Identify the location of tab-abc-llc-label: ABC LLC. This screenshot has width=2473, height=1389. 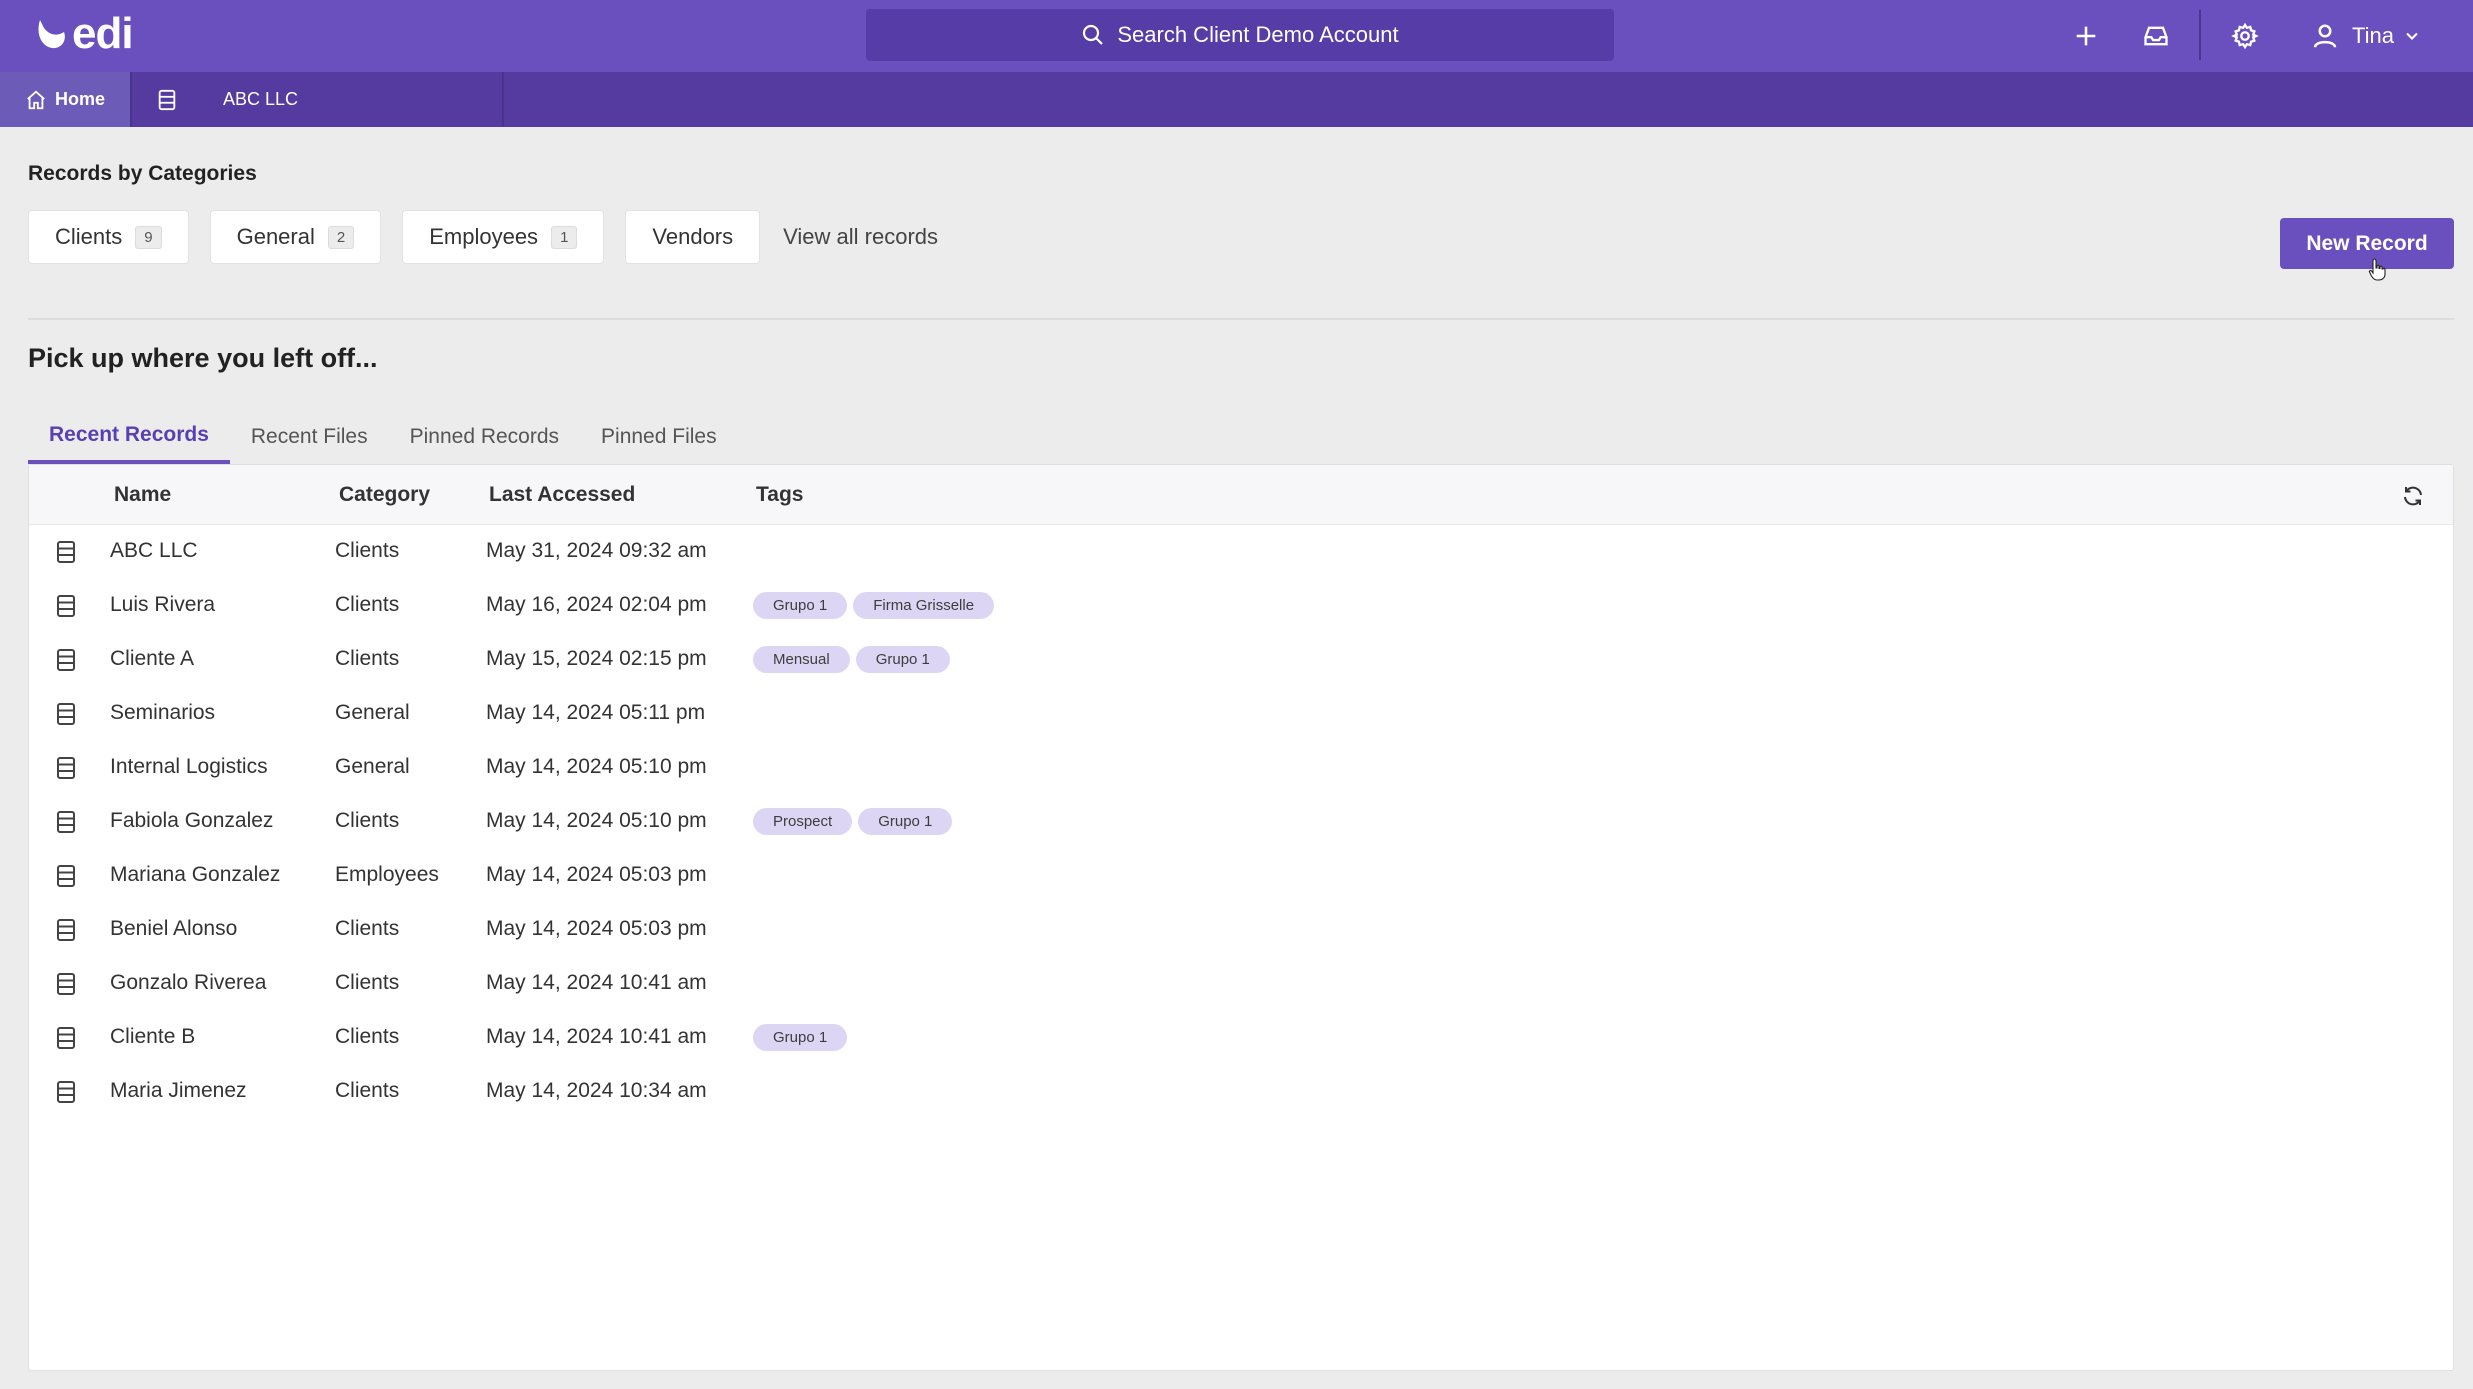
(261, 99).